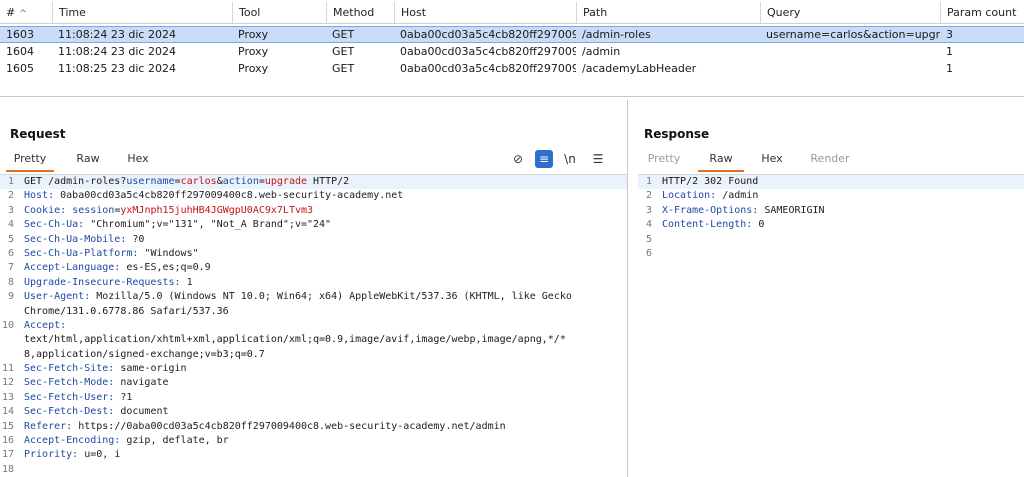  What do you see at coordinates (518, 159) in the screenshot?
I see `eye-off-icon: ⊘` at bounding box center [518, 159].